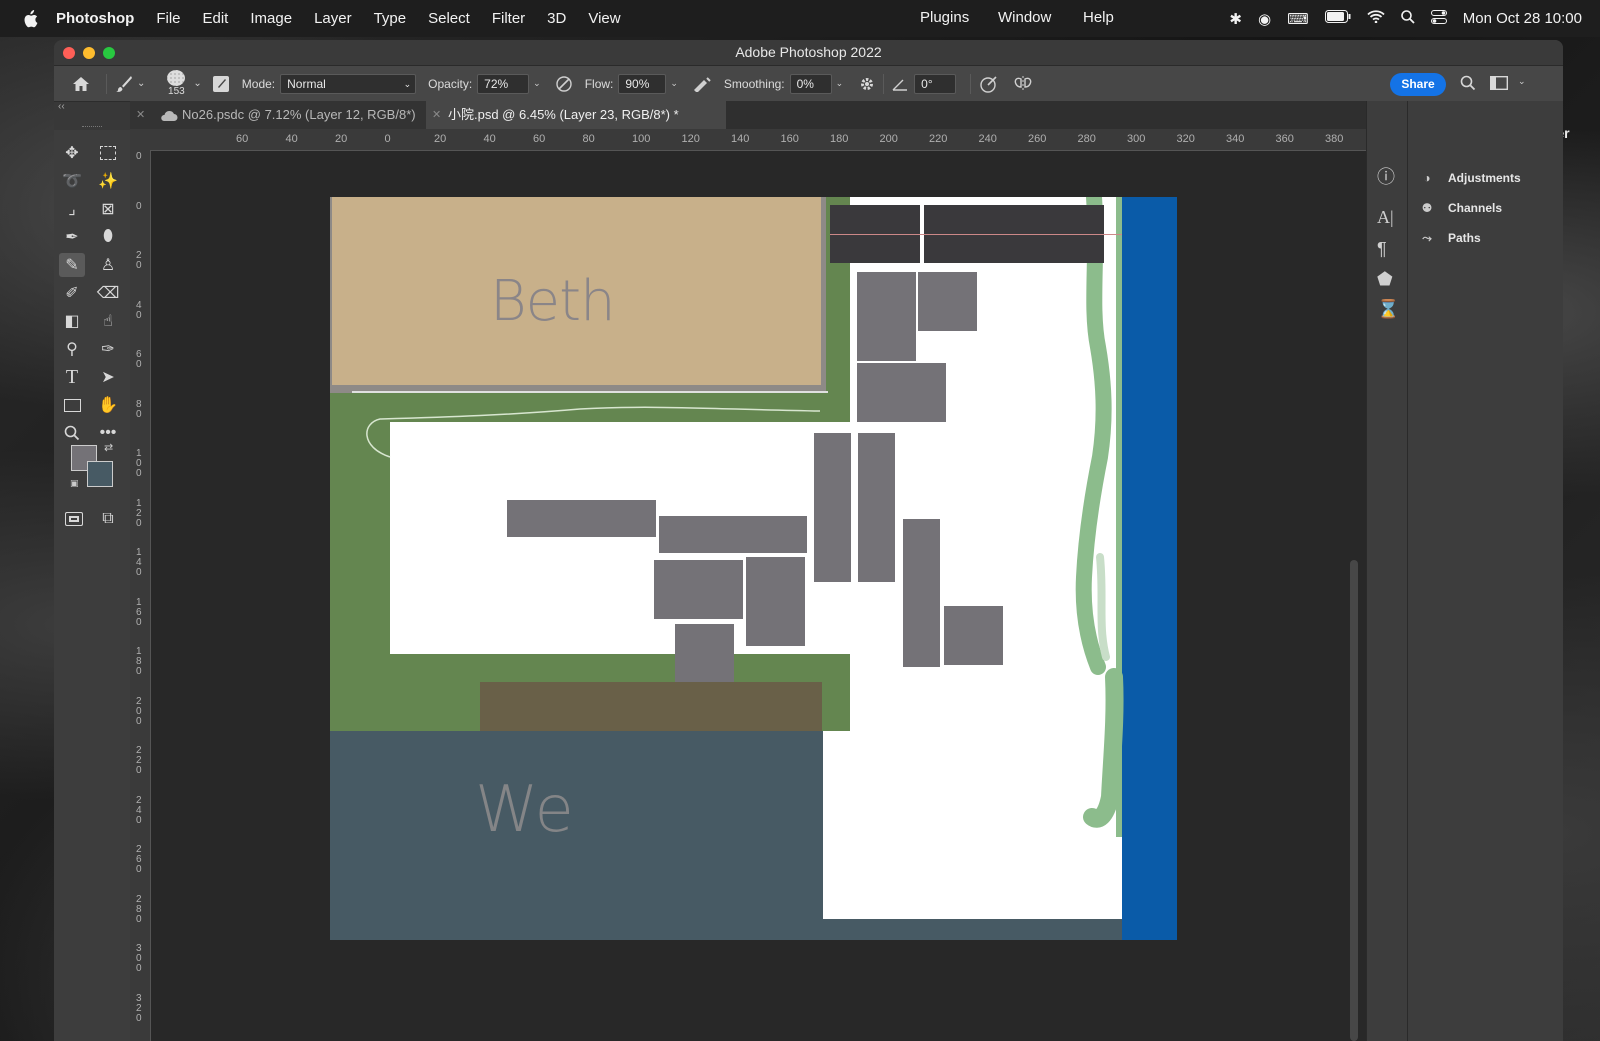 This screenshot has height=1041, width=1600. I want to click on menu-plugins: Plugins, so click(944, 17).